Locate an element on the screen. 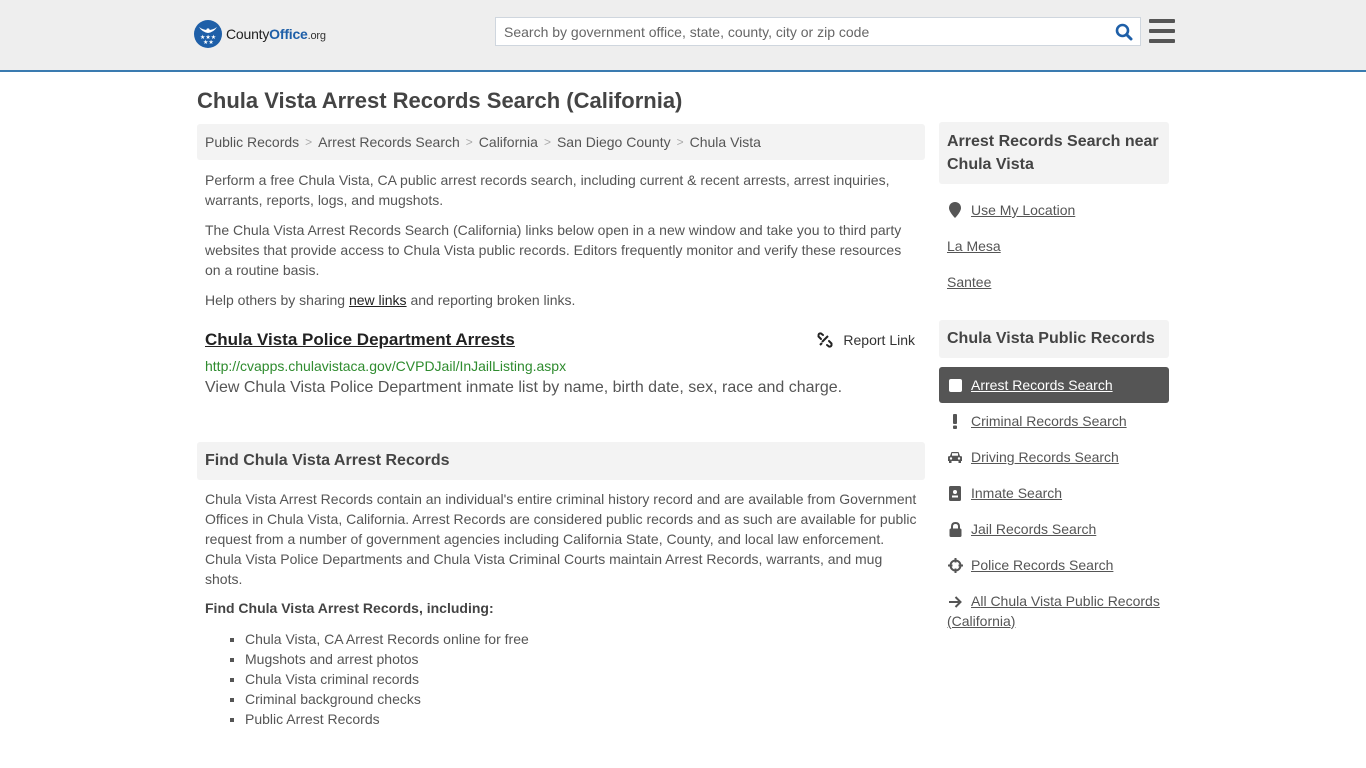 The image size is (1366, 768). id-badge-icon is located at coordinates (955, 493).